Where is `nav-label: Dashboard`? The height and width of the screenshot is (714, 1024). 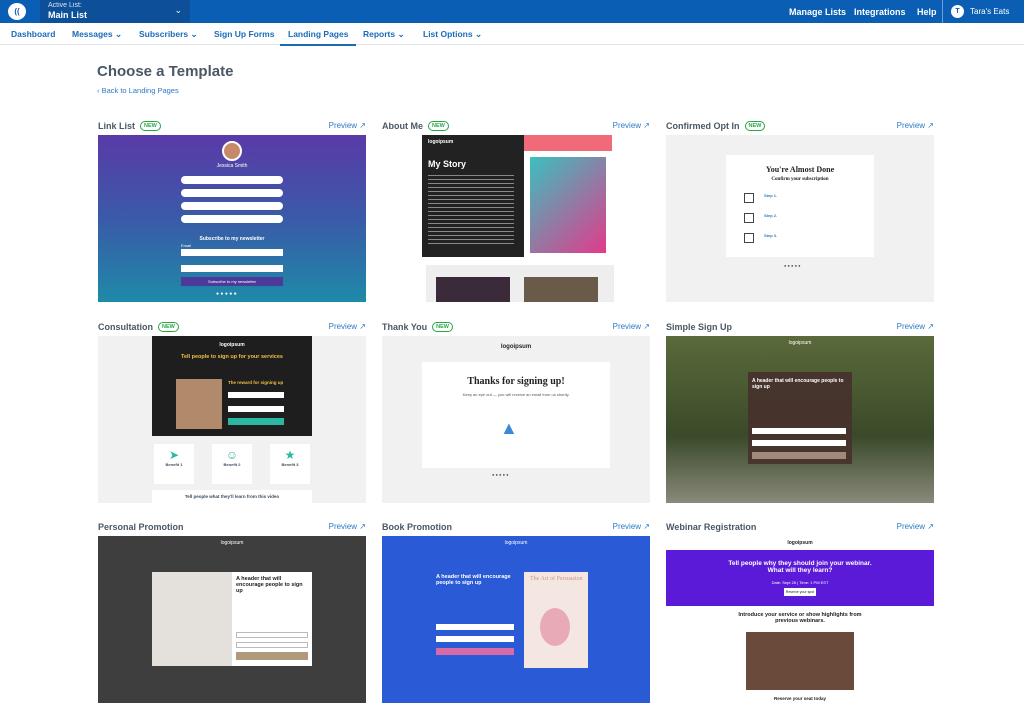 nav-label: Dashboard is located at coordinates (33, 34).